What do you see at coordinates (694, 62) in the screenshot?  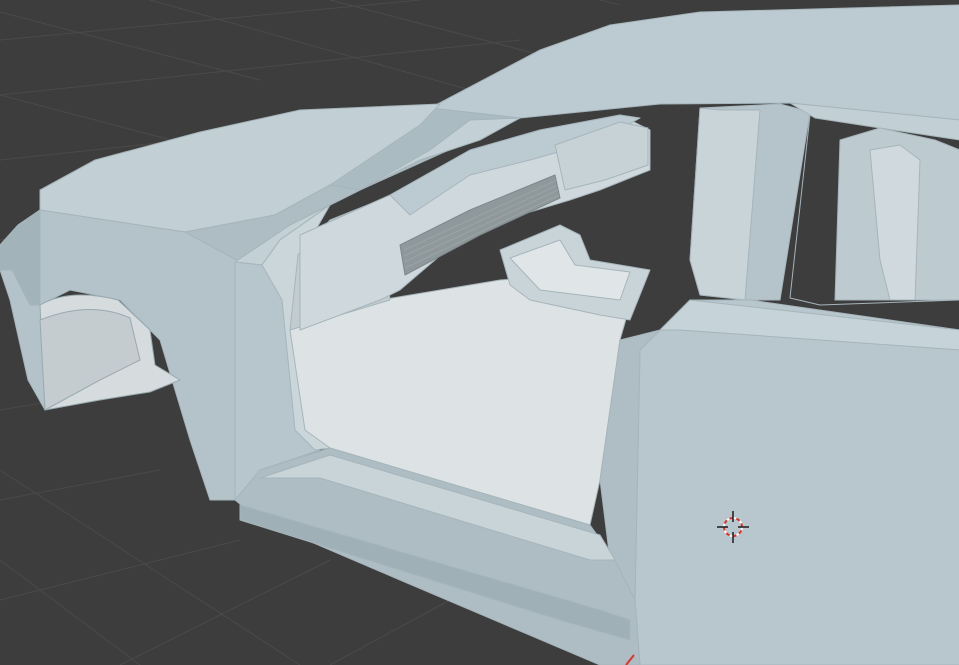 I see `roof-panel` at bounding box center [694, 62].